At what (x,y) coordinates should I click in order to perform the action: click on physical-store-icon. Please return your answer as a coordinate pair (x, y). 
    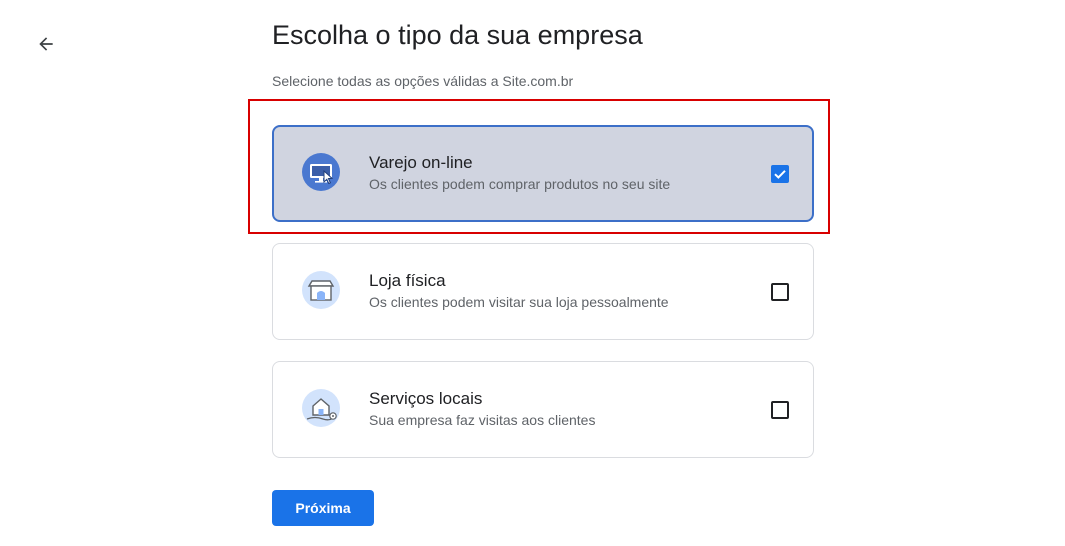
    Looking at the image, I should click on (321, 290).